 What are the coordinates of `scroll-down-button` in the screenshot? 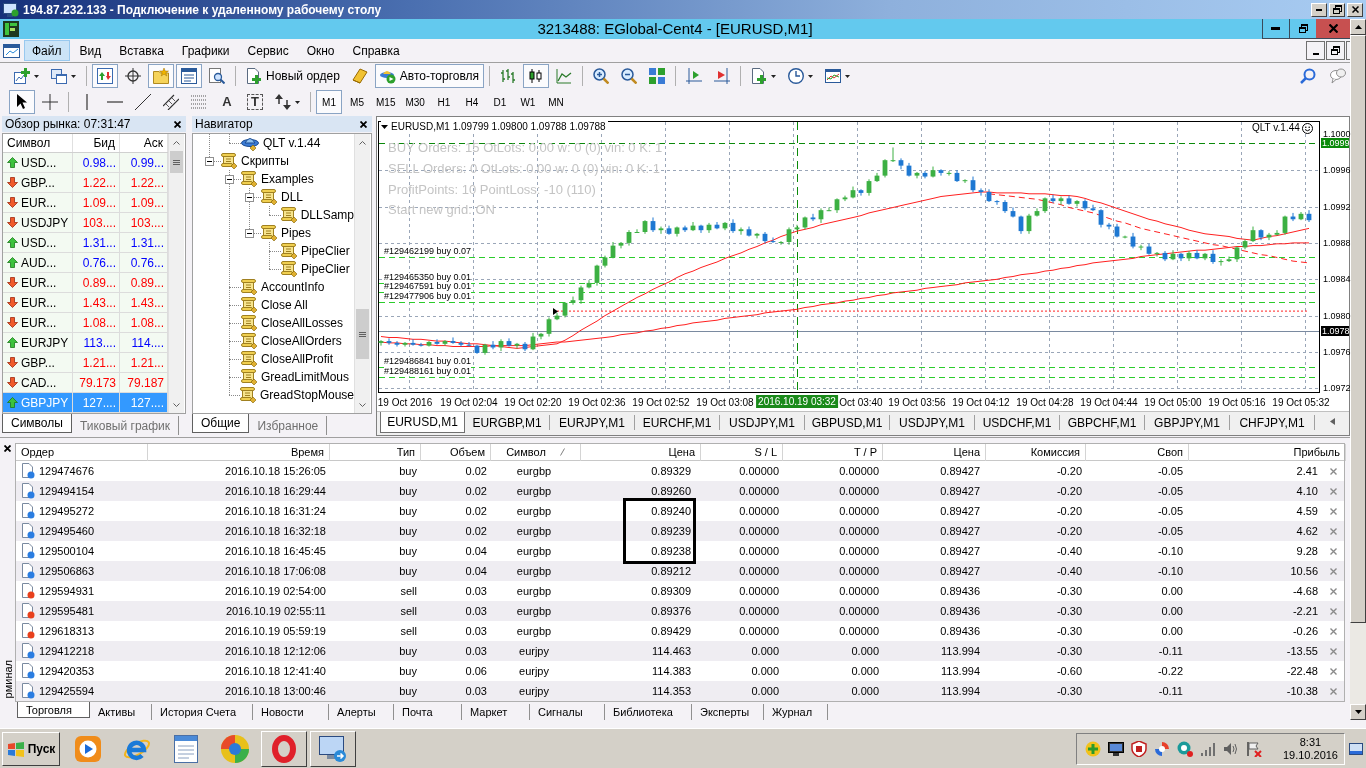 It's located at (1358, 712).